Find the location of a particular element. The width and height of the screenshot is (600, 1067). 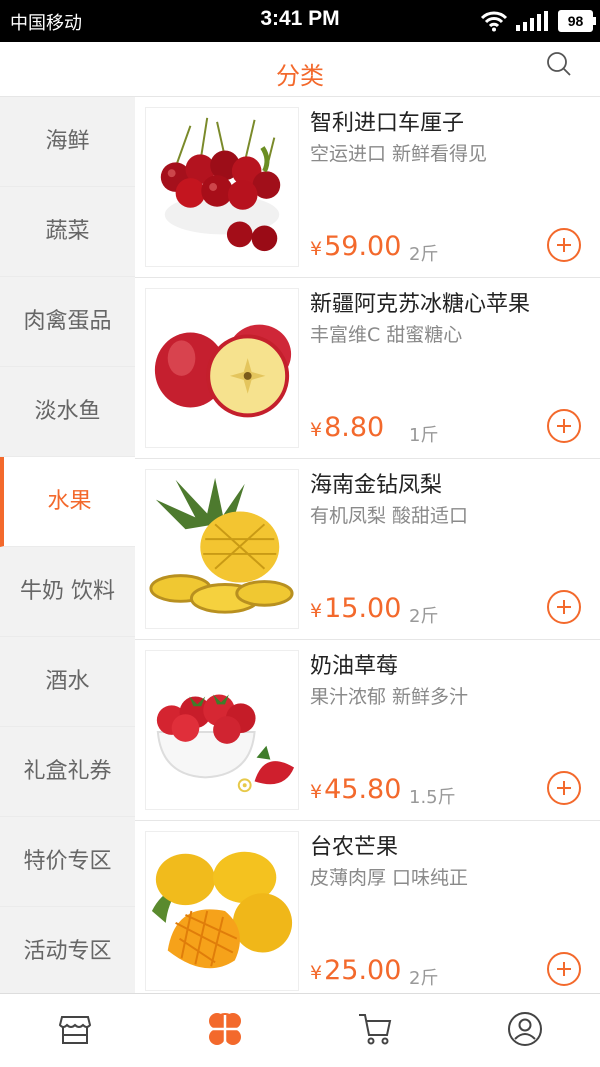

status-time: 3:41 PM is located at coordinates (300, 18).